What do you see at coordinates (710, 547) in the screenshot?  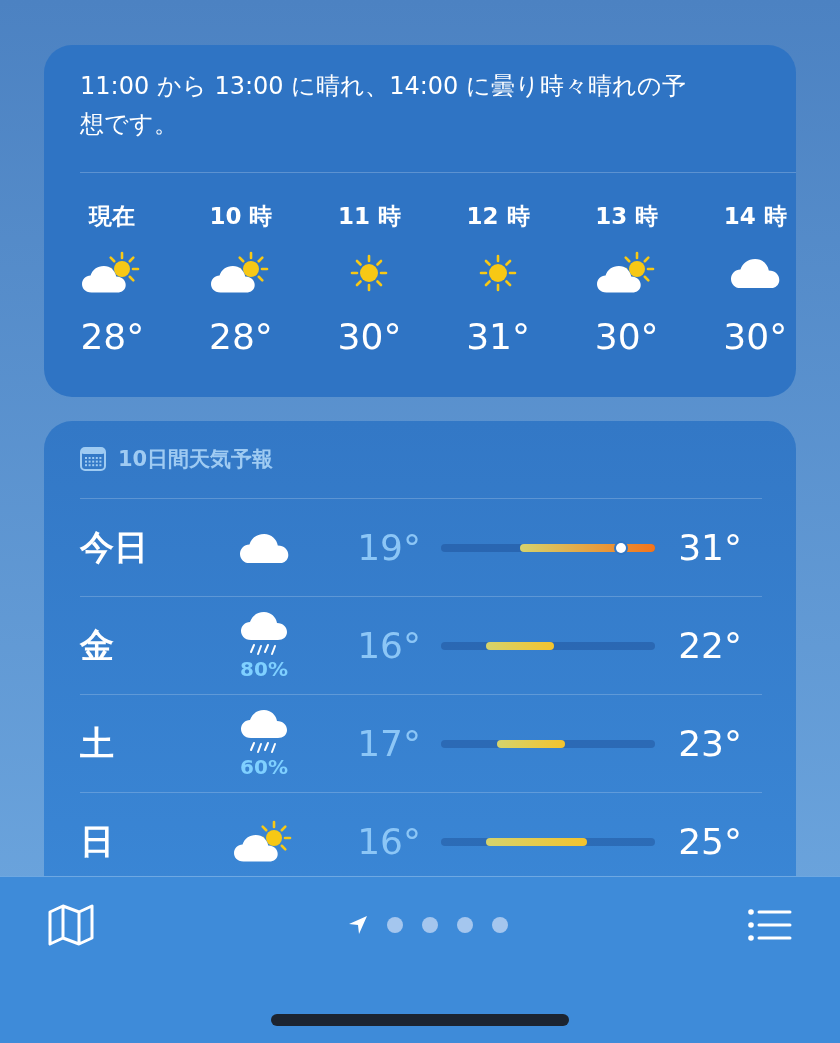 I see `high-temperature: 31°` at bounding box center [710, 547].